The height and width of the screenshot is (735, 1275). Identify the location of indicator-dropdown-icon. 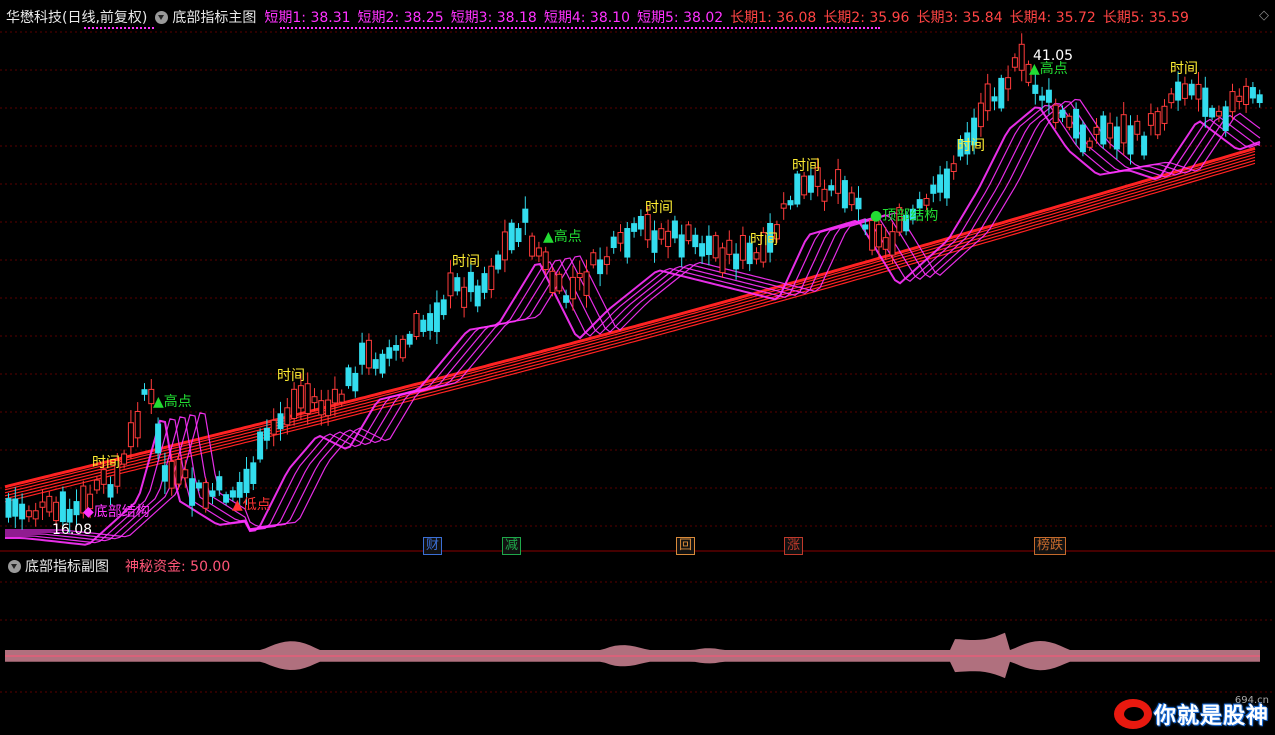
(162, 17).